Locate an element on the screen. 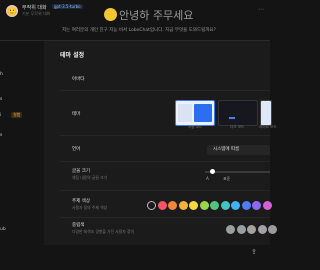 This screenshot has height=270, width=320. theme-preview-sidebar is located at coordinates (185, 113).